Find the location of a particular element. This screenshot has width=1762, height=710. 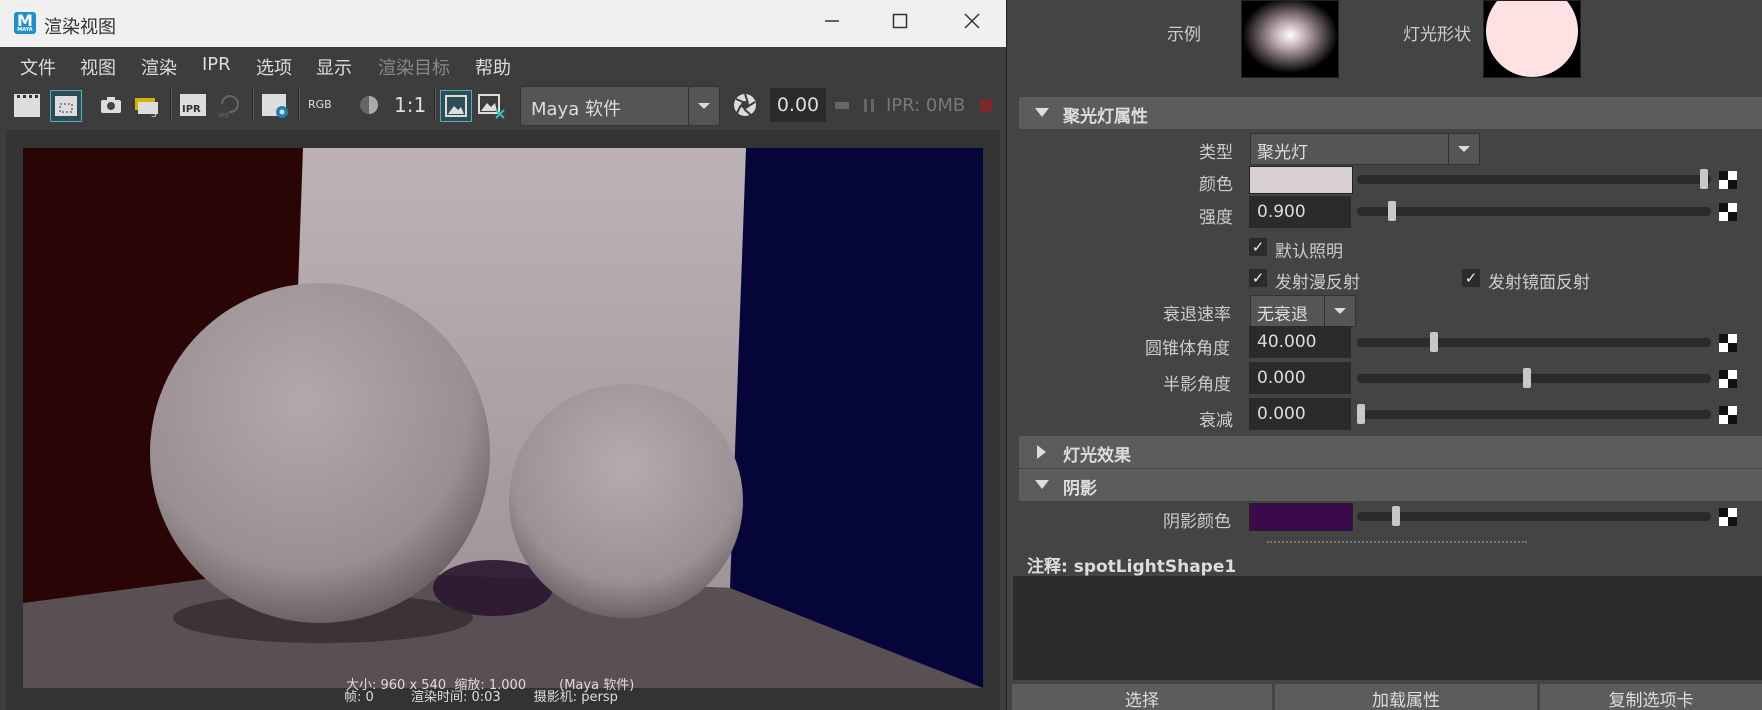

decay-rate-dropdown: 无衰退 is located at coordinates (1303, 311).